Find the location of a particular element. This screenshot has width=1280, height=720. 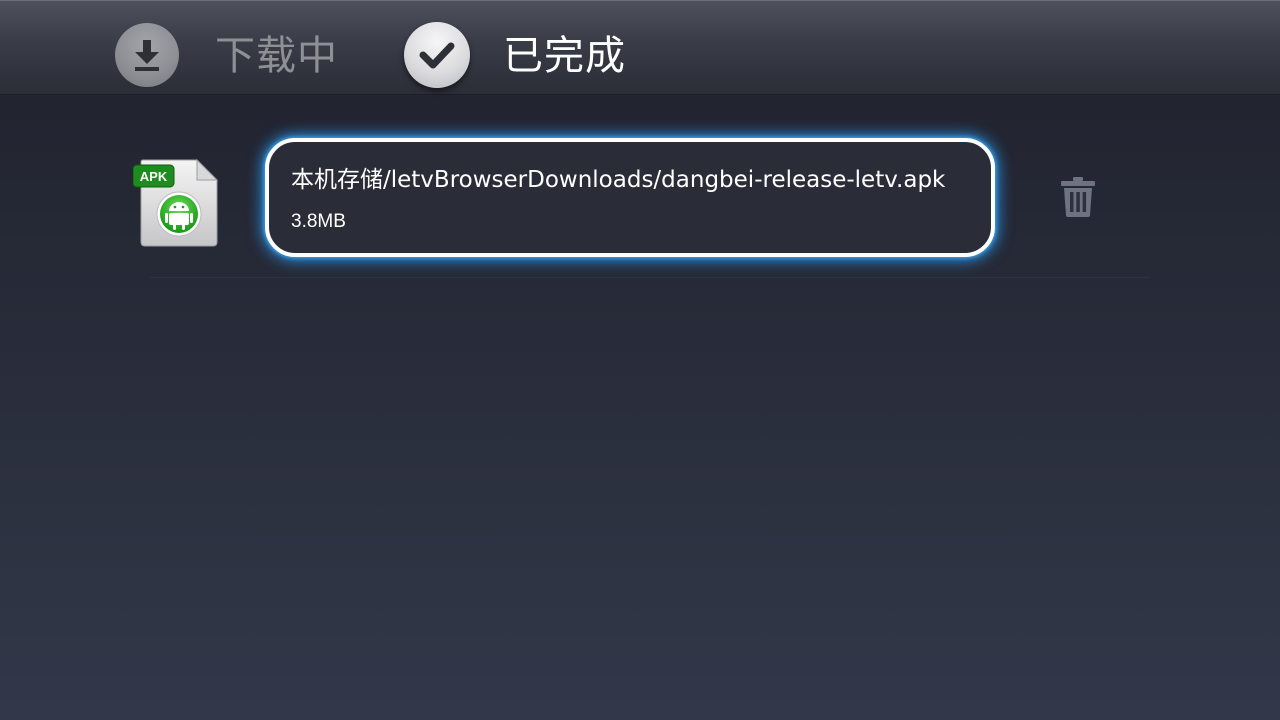

tab-downloading-label: 下载中 is located at coordinates (276, 56).